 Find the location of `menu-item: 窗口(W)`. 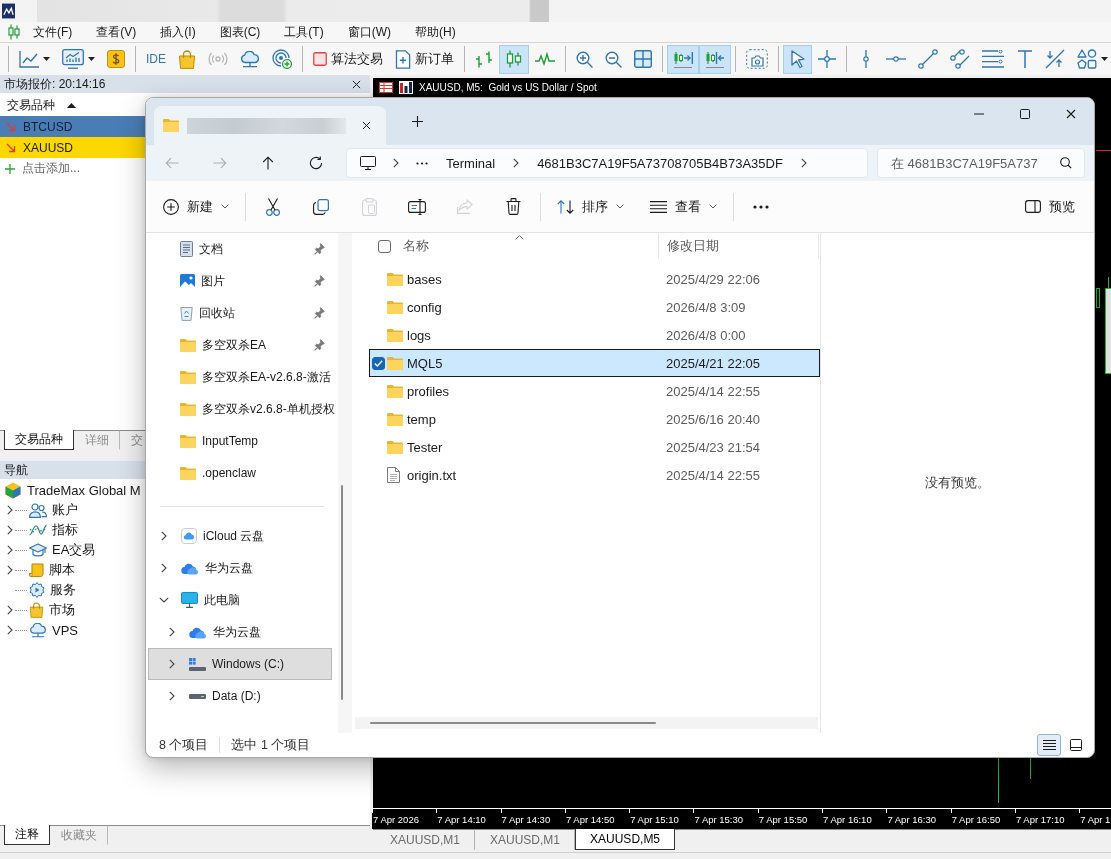

menu-item: 窗口(W) is located at coordinates (369, 32).